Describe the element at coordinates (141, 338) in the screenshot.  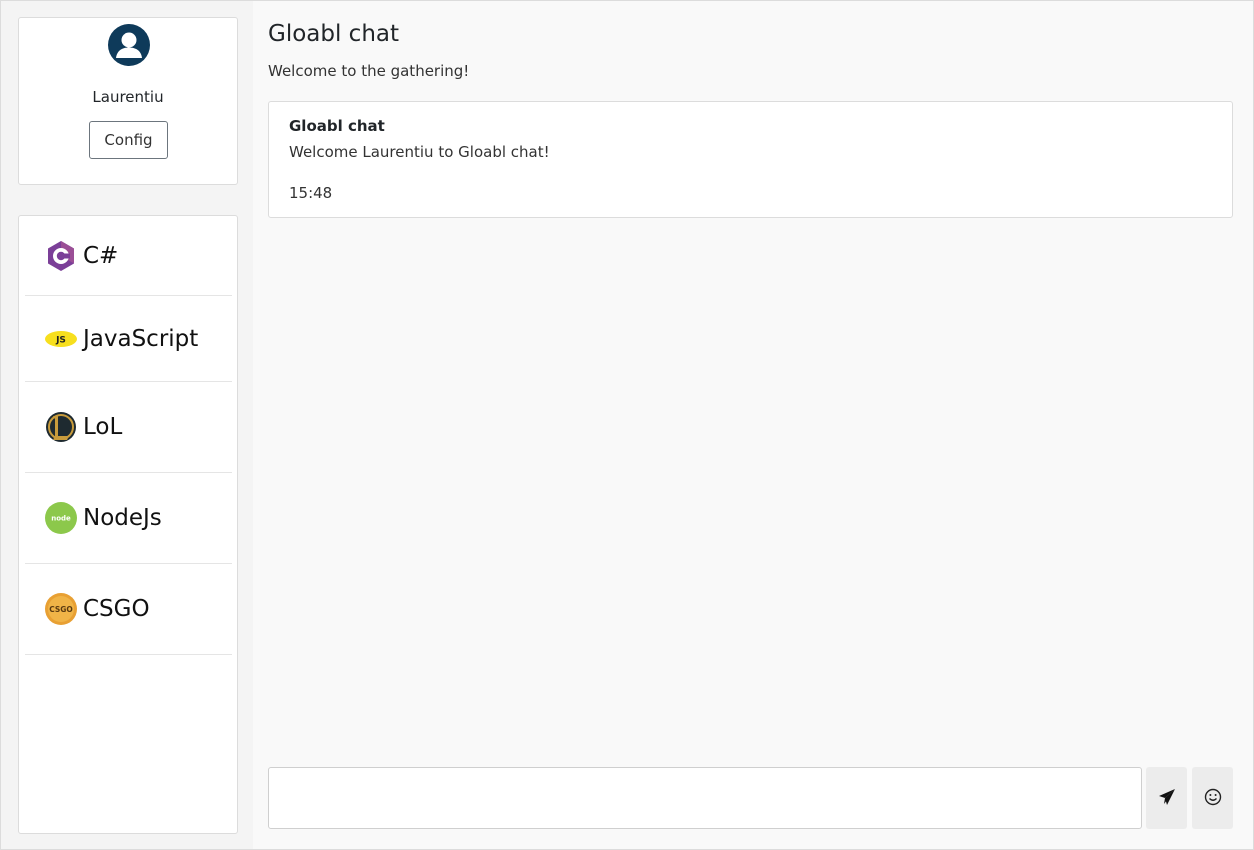
I see `channel-label: JavaScript` at that location.